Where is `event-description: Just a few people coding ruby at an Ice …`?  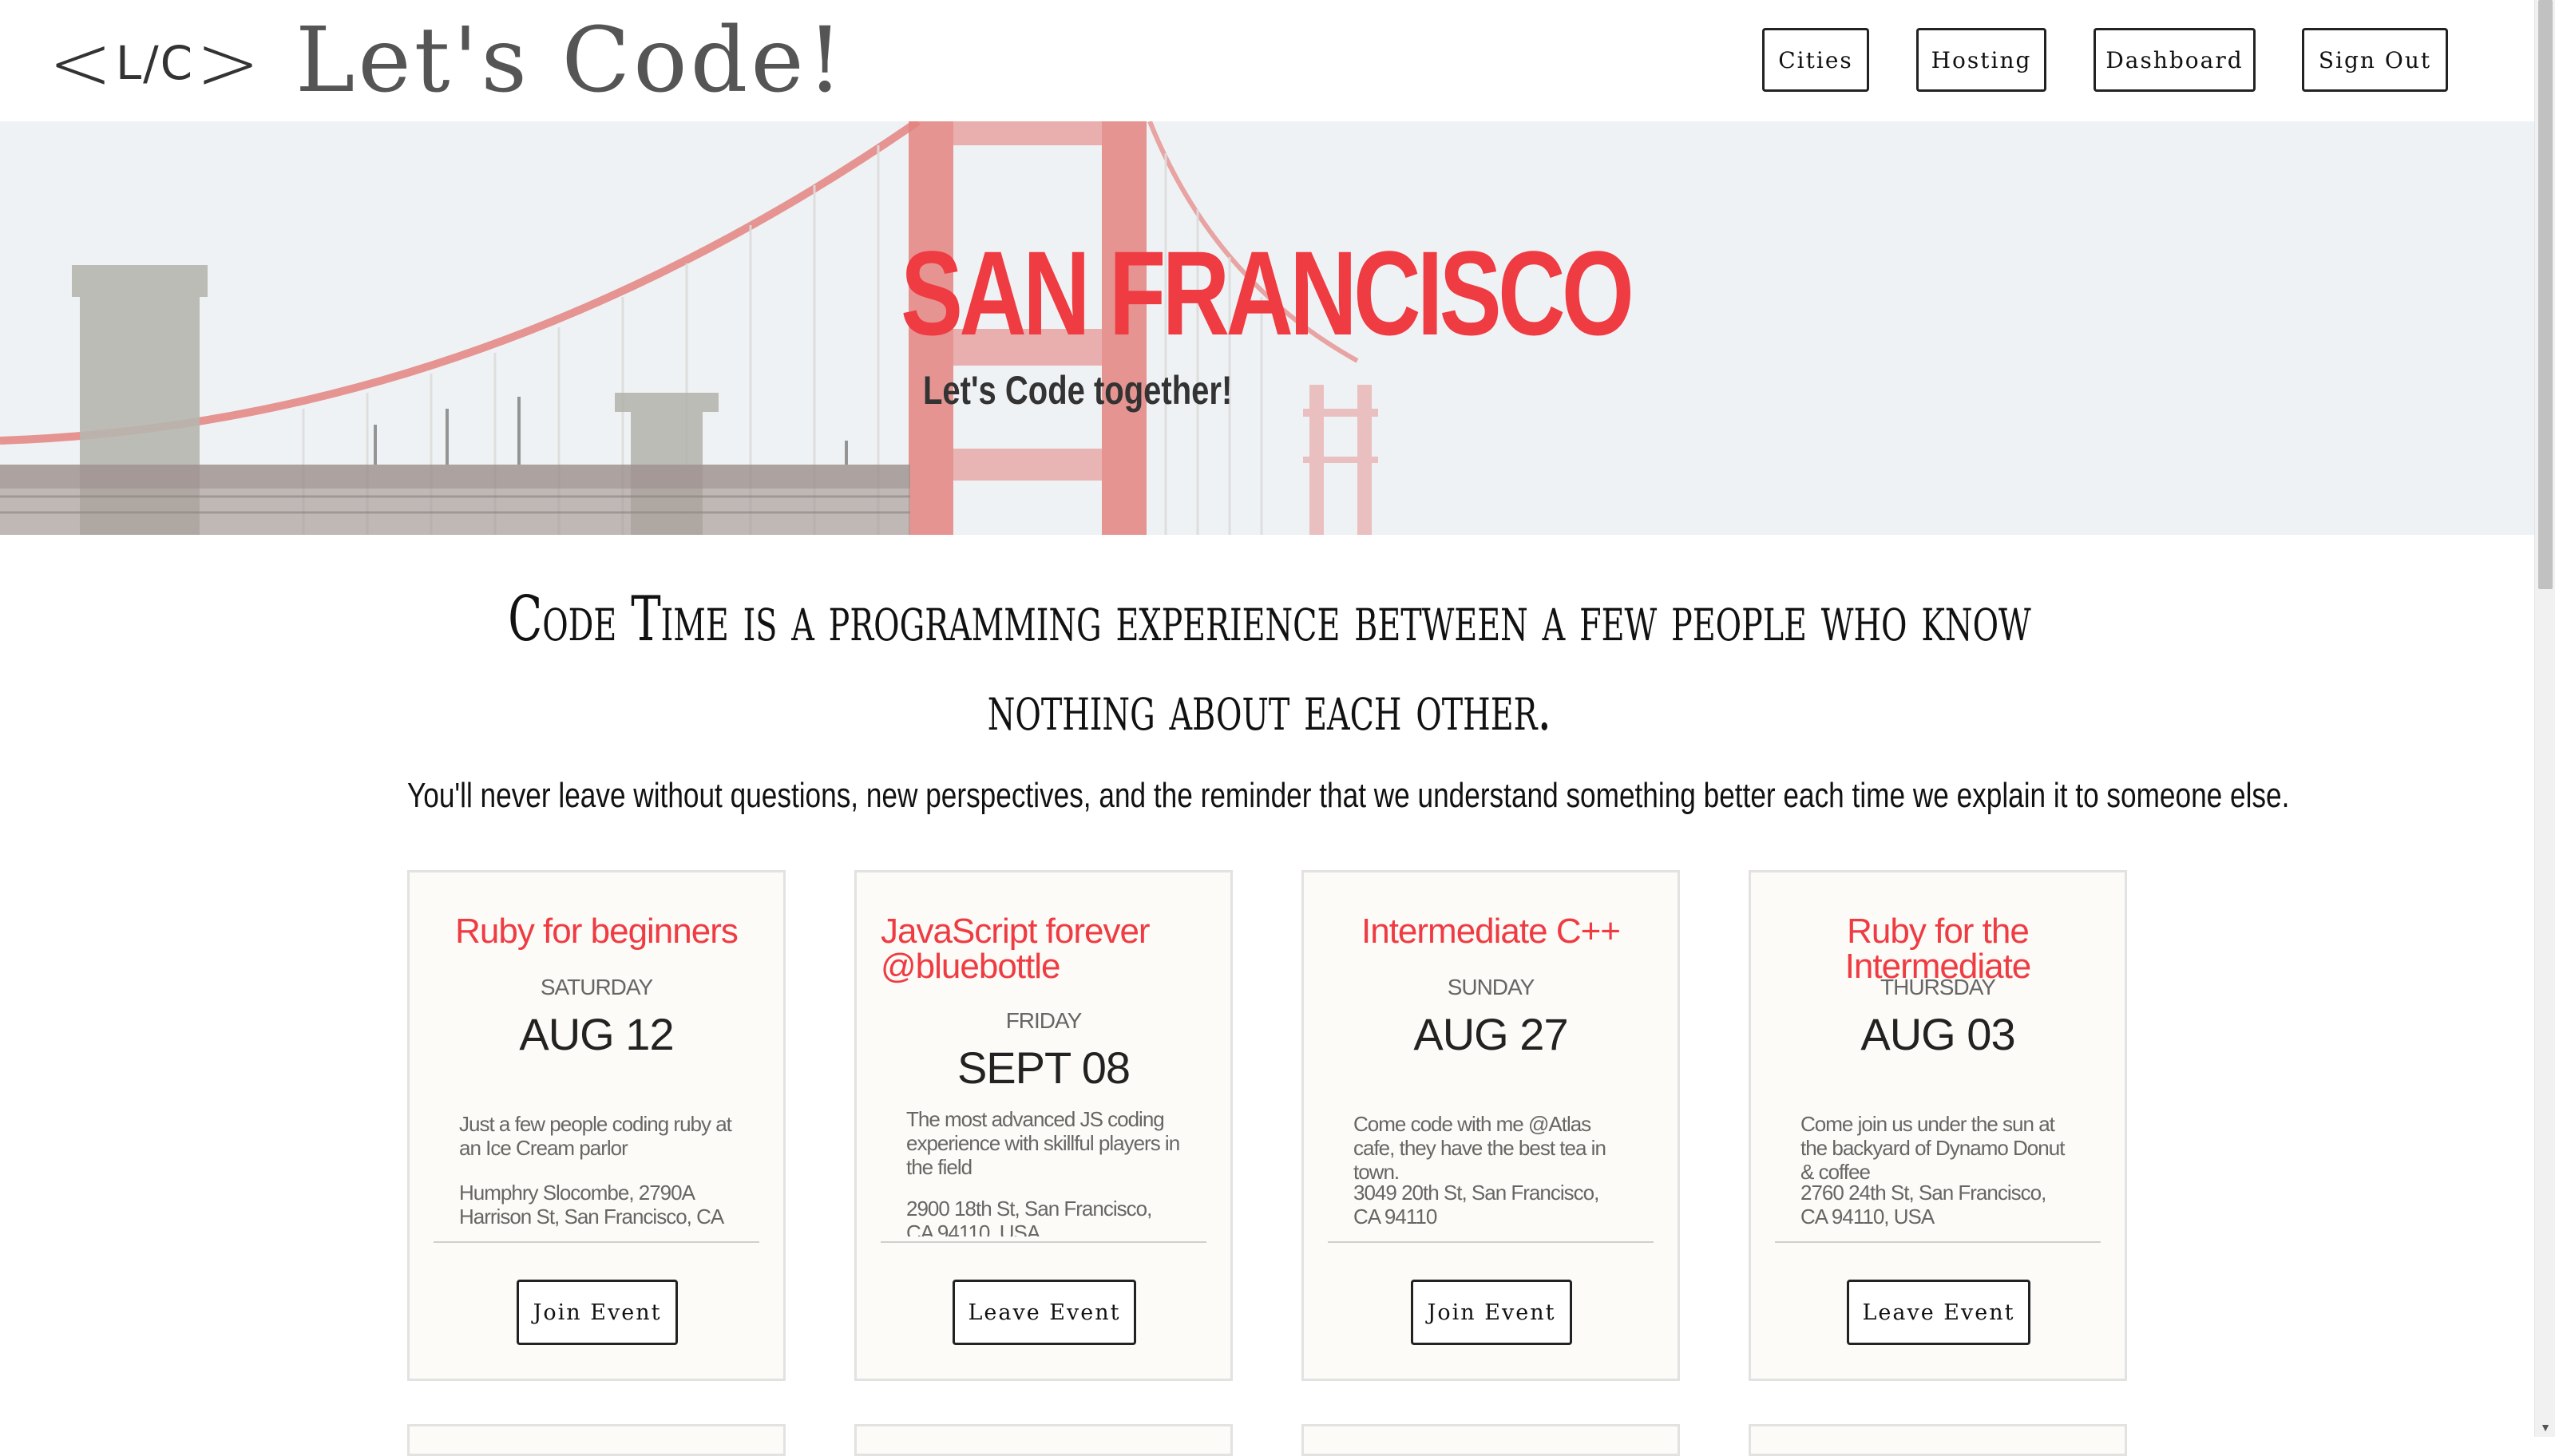
event-description: Just a few people coding ruby at an Ice … is located at coordinates (595, 1136).